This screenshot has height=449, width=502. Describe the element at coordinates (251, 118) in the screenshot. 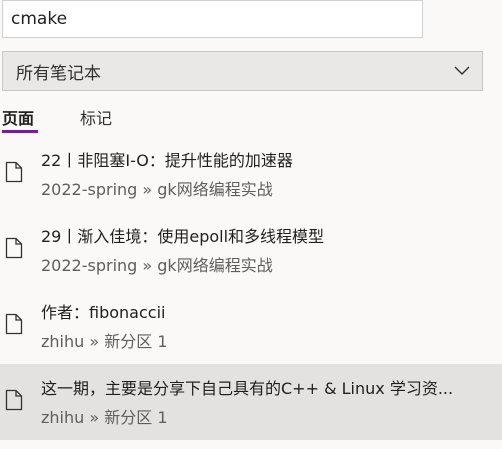

I see `result-tabs: 页面 标记` at that location.